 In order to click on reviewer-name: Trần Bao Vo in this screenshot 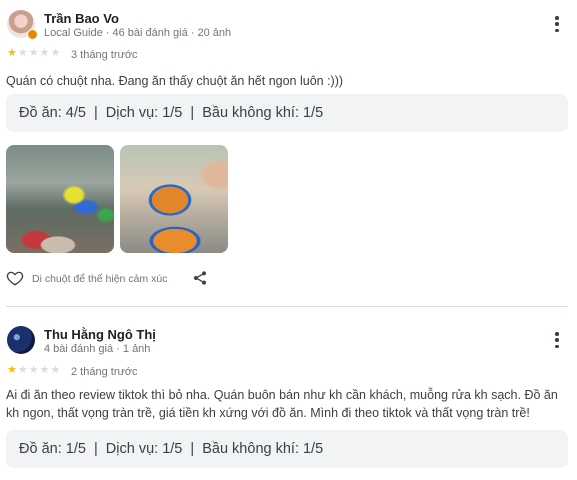, I will do `click(81, 18)`.